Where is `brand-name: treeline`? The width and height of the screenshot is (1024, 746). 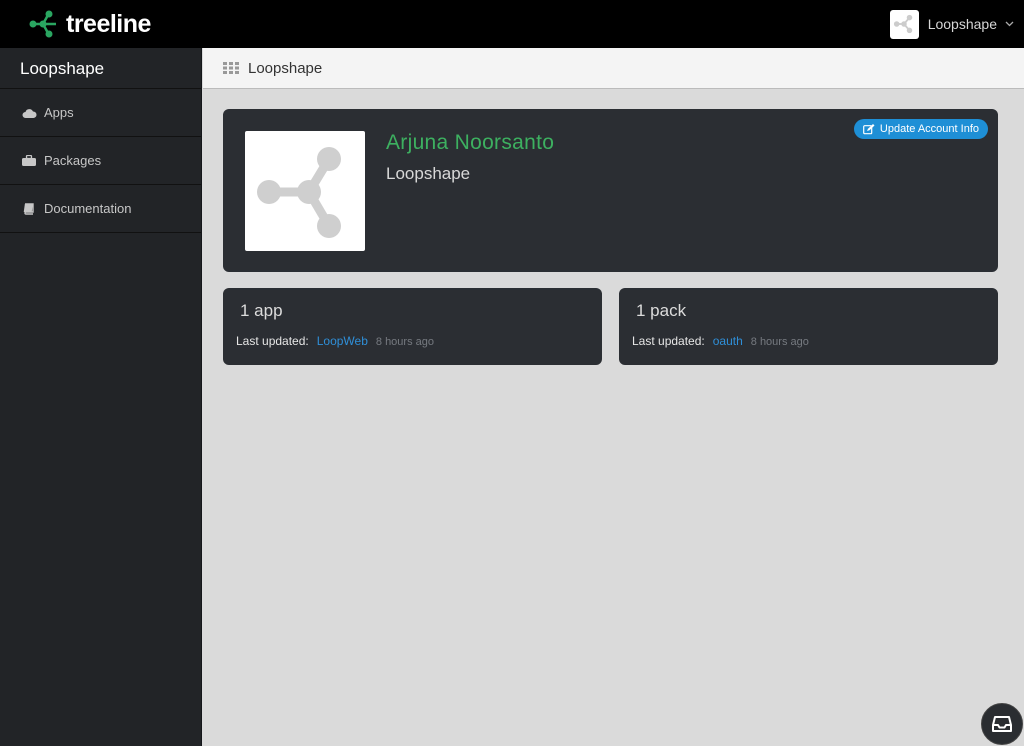
brand-name: treeline is located at coordinates (108, 23).